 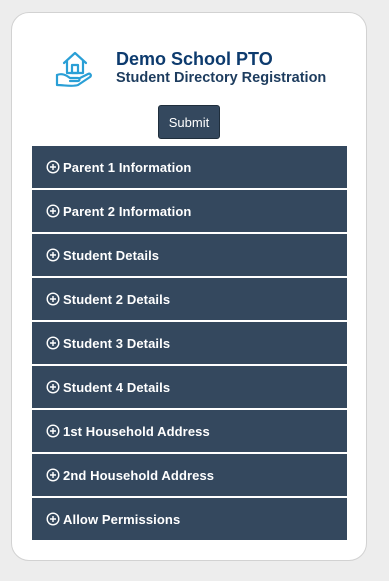 What do you see at coordinates (136, 431) in the screenshot?
I see `section-label: 1st Household Address` at bounding box center [136, 431].